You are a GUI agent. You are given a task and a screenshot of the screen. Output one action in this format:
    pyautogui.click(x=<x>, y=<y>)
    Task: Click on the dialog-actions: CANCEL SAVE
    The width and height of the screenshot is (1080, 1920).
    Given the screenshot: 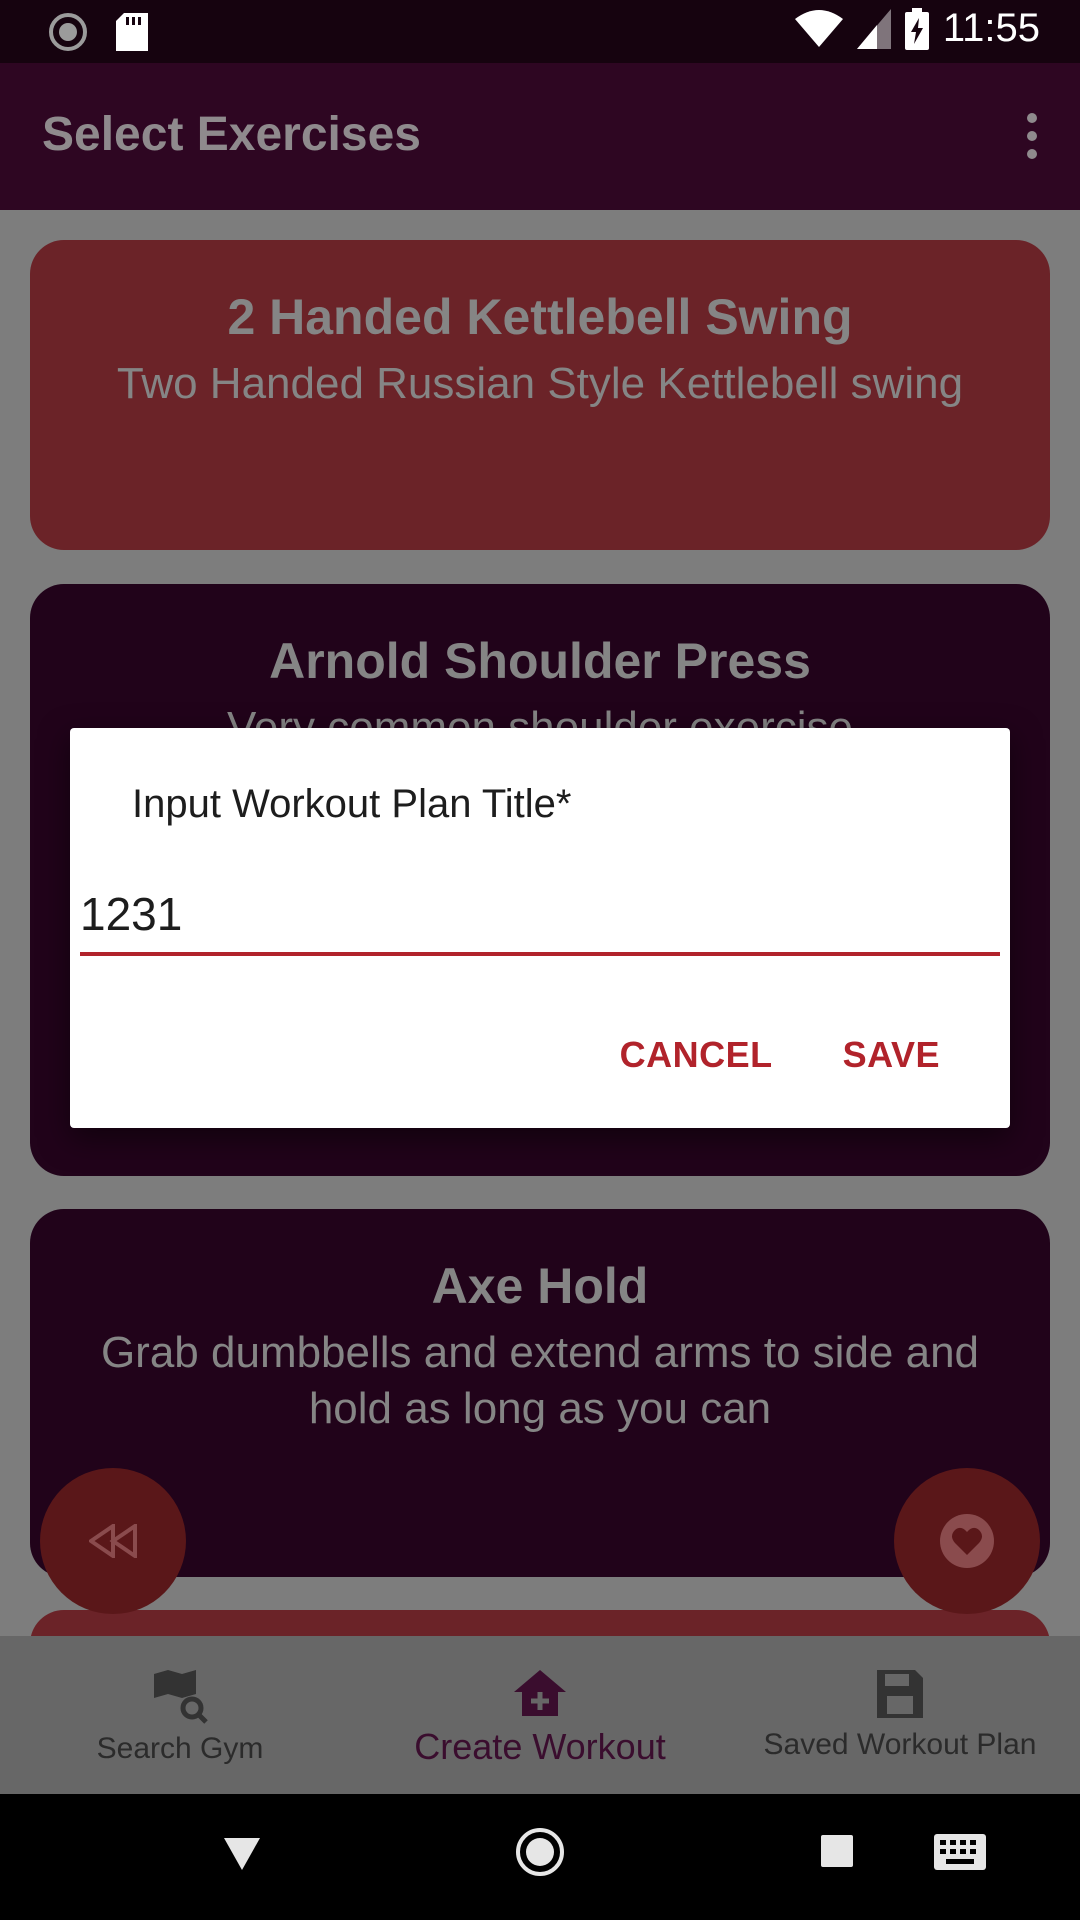 What is the action you would take?
    pyautogui.click(x=780, y=1055)
    